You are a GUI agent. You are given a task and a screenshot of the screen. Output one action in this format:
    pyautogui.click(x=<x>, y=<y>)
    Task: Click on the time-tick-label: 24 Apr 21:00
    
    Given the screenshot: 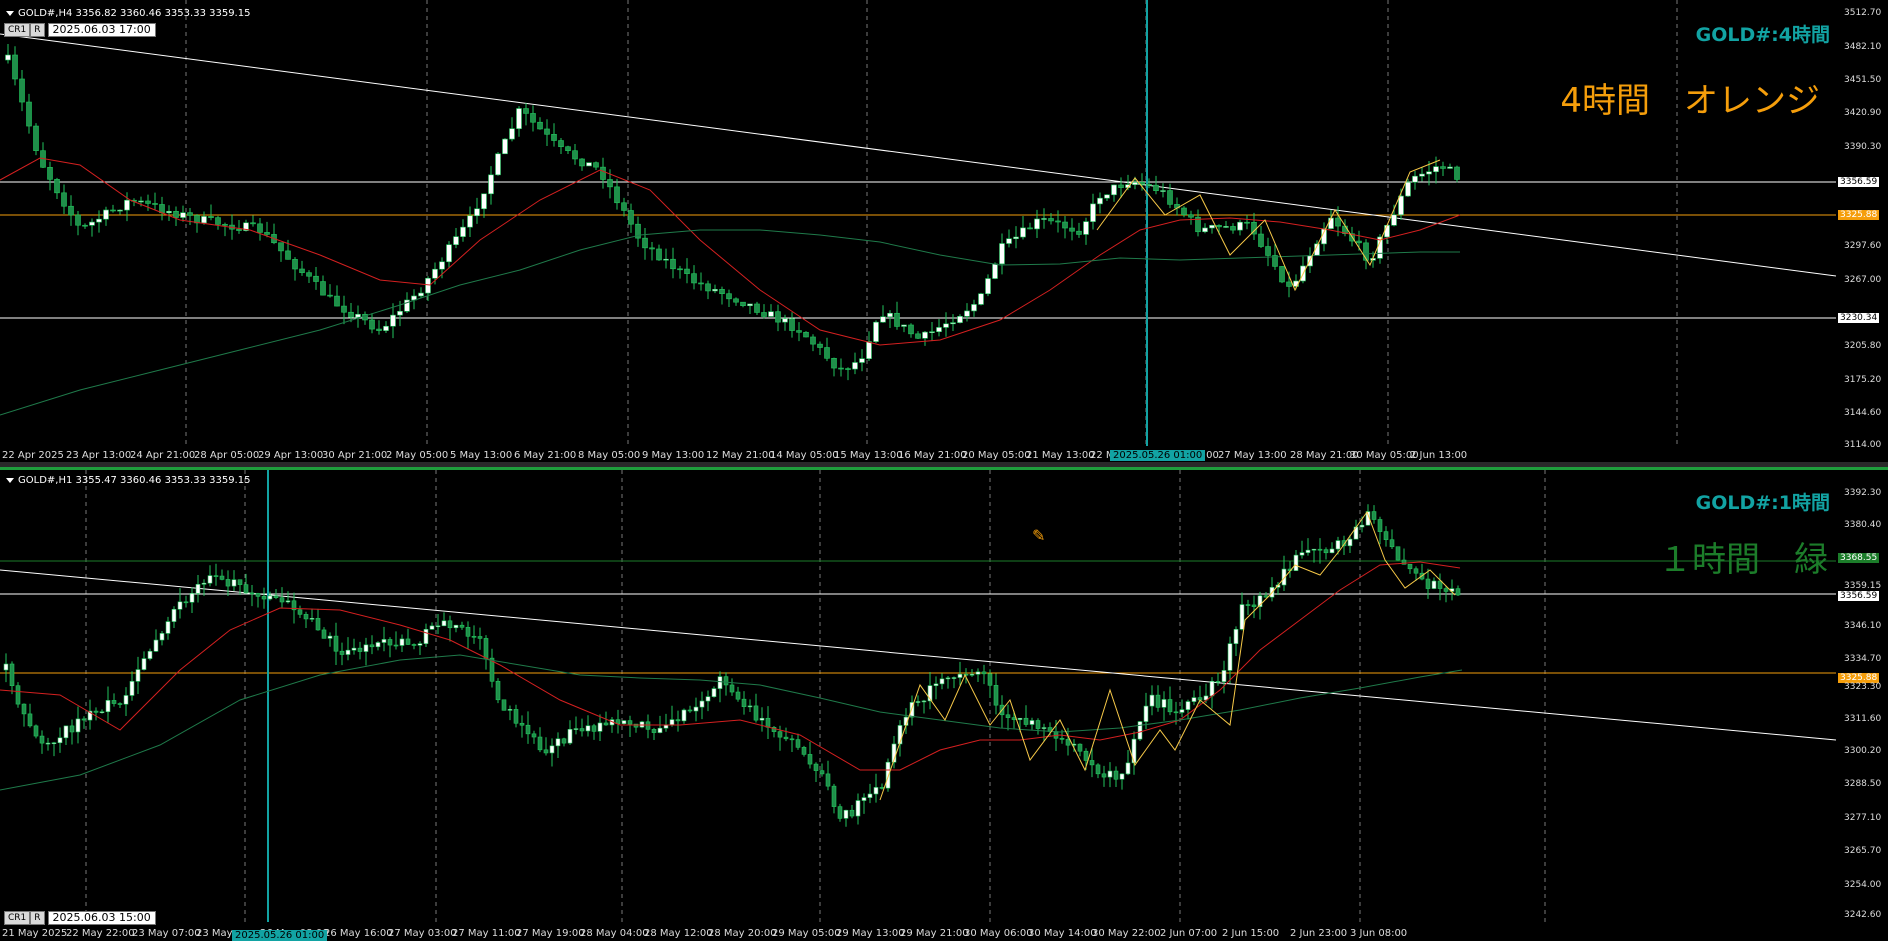 What is the action you would take?
    pyautogui.click(x=163, y=455)
    